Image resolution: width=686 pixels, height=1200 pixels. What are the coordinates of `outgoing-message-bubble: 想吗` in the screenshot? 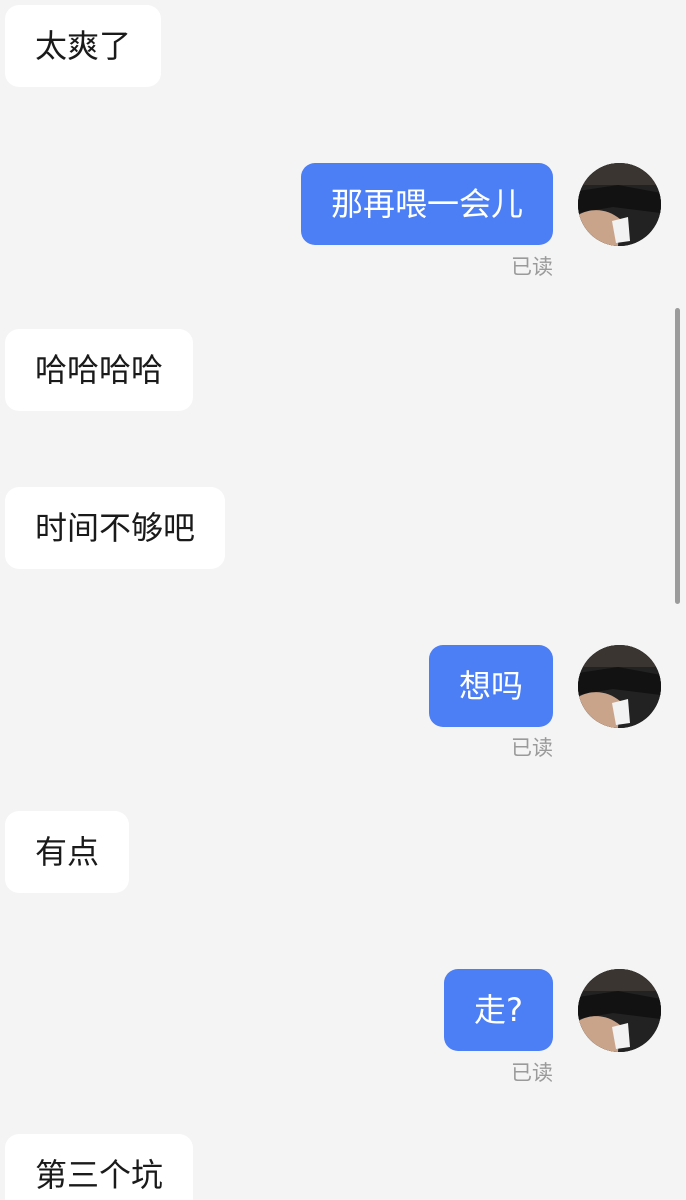 It's located at (490, 686).